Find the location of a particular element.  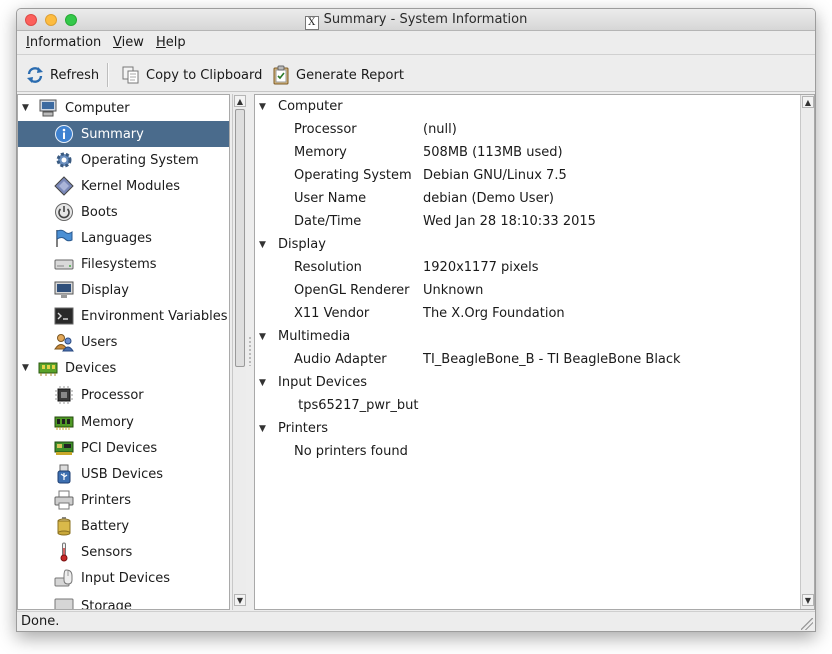

tree-item-summary: Summary is located at coordinates (123, 134).